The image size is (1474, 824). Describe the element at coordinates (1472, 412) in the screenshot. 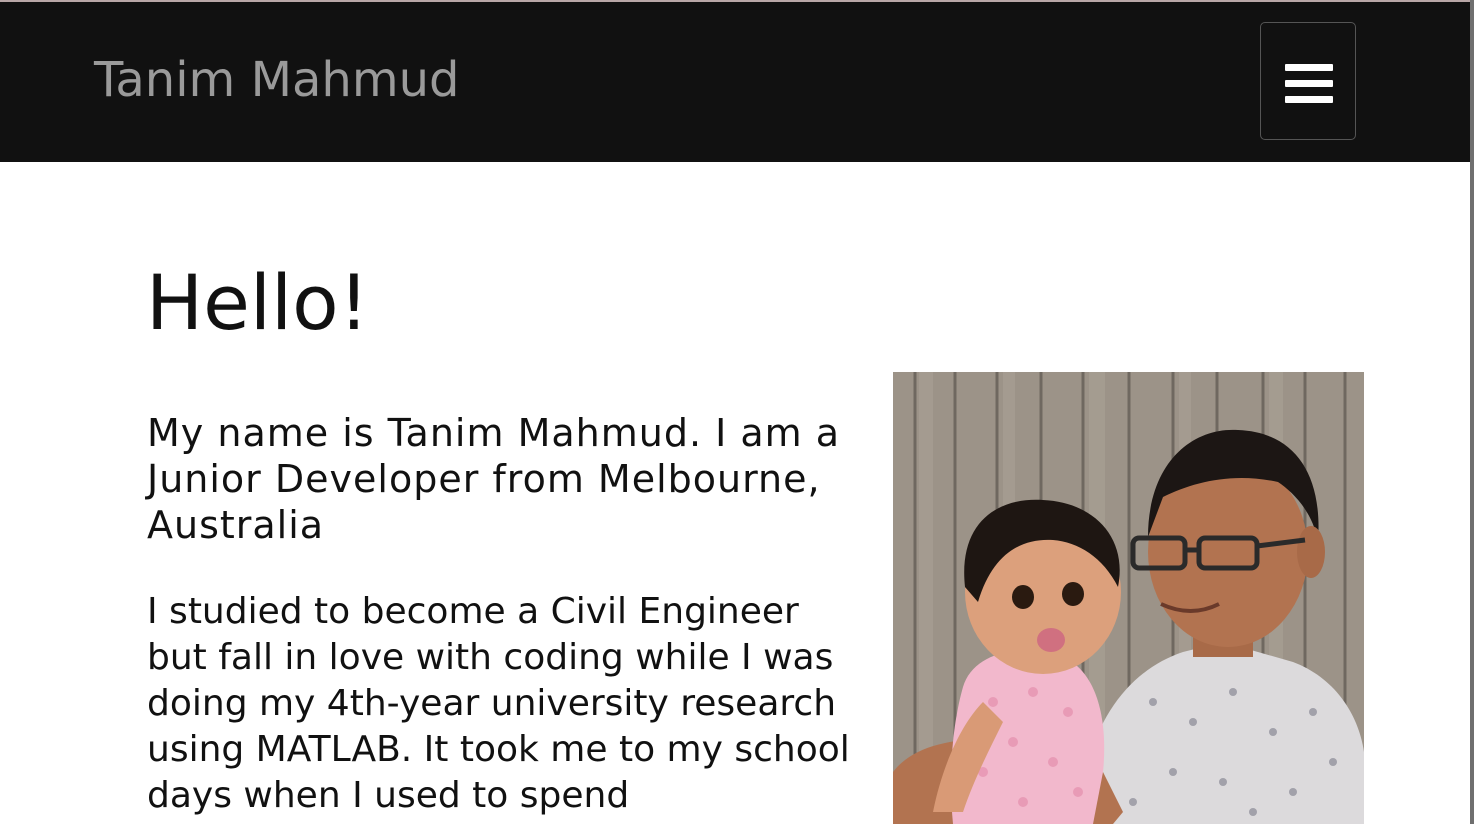

I see `window-edge` at that location.